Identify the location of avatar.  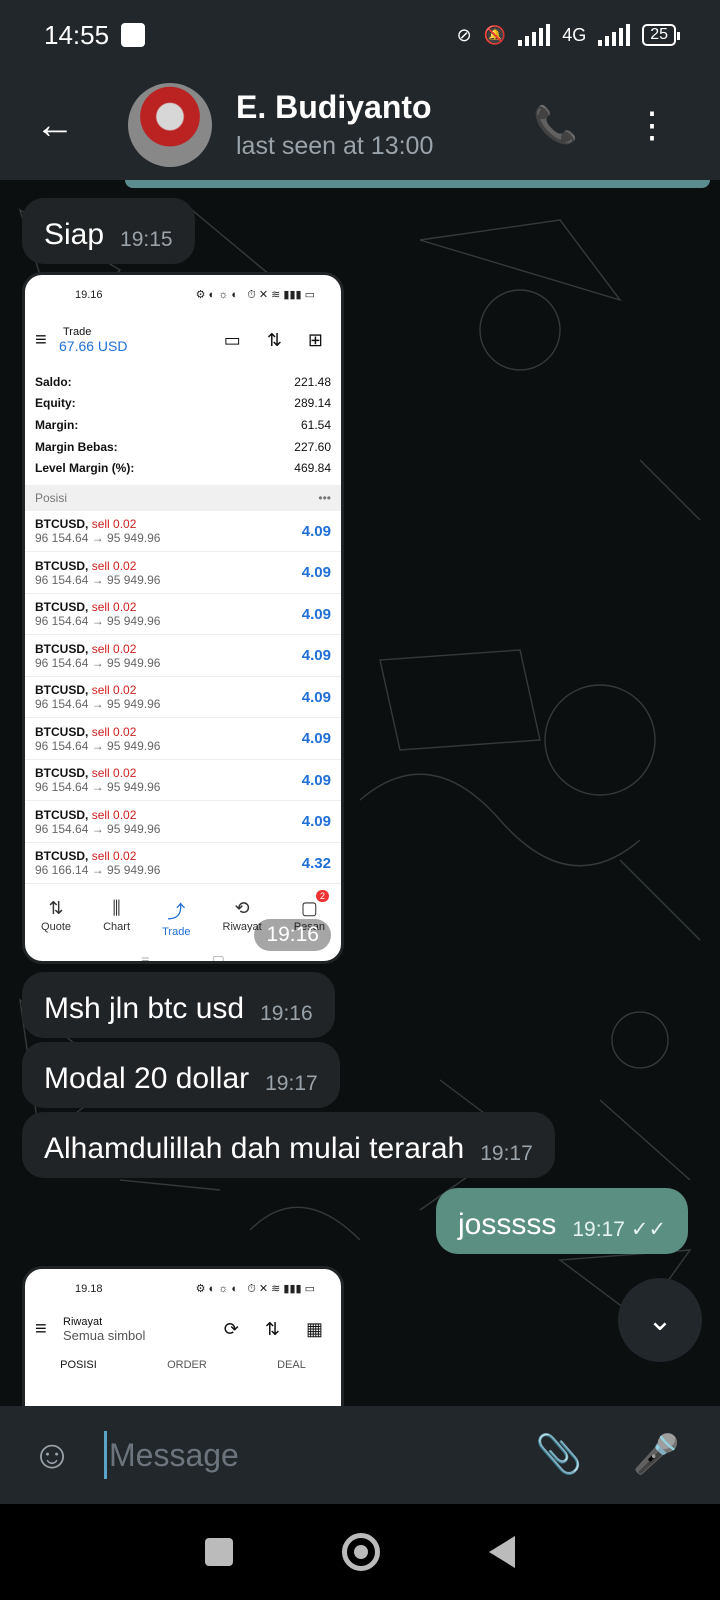
(170, 125).